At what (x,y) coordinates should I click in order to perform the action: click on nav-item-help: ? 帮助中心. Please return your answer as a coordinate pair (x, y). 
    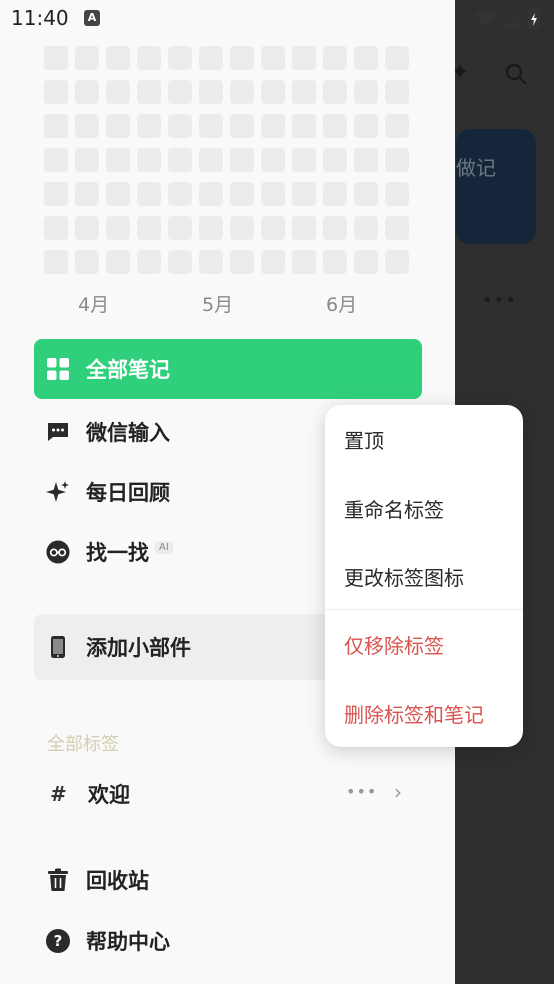
    Looking at the image, I should click on (228, 941).